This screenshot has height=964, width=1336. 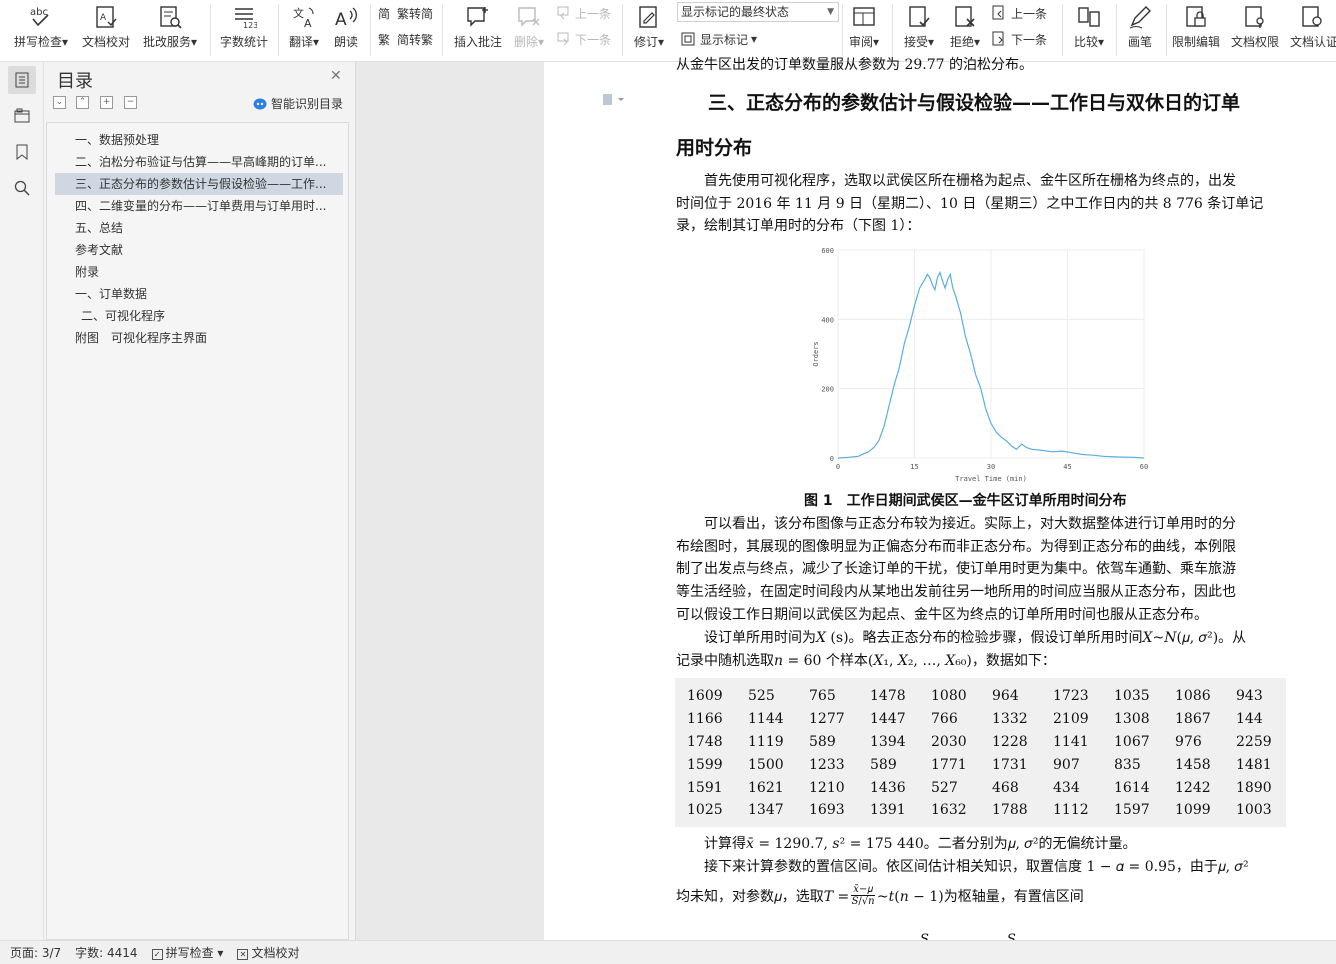 What do you see at coordinates (766, 719) in the screenshot?
I see `table-cell: 1144` at bounding box center [766, 719].